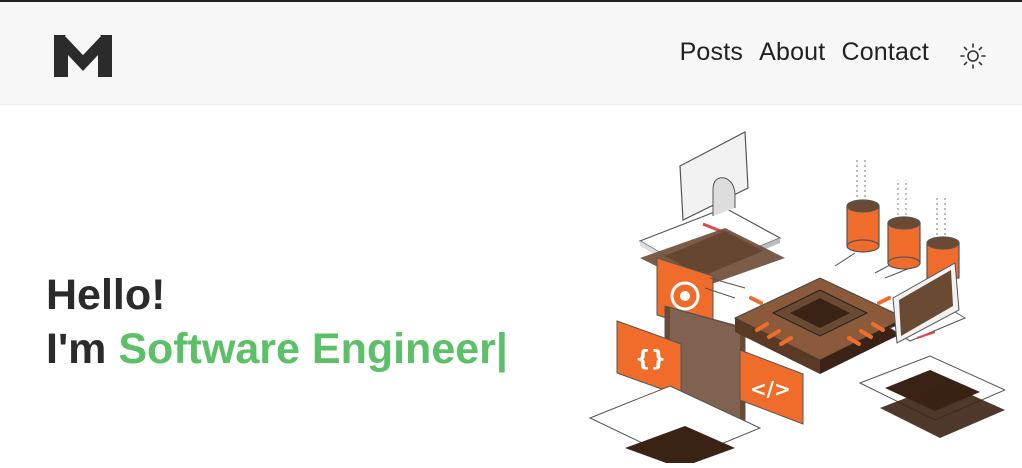  What do you see at coordinates (83, 55) in the screenshot?
I see `logo-icon` at bounding box center [83, 55].